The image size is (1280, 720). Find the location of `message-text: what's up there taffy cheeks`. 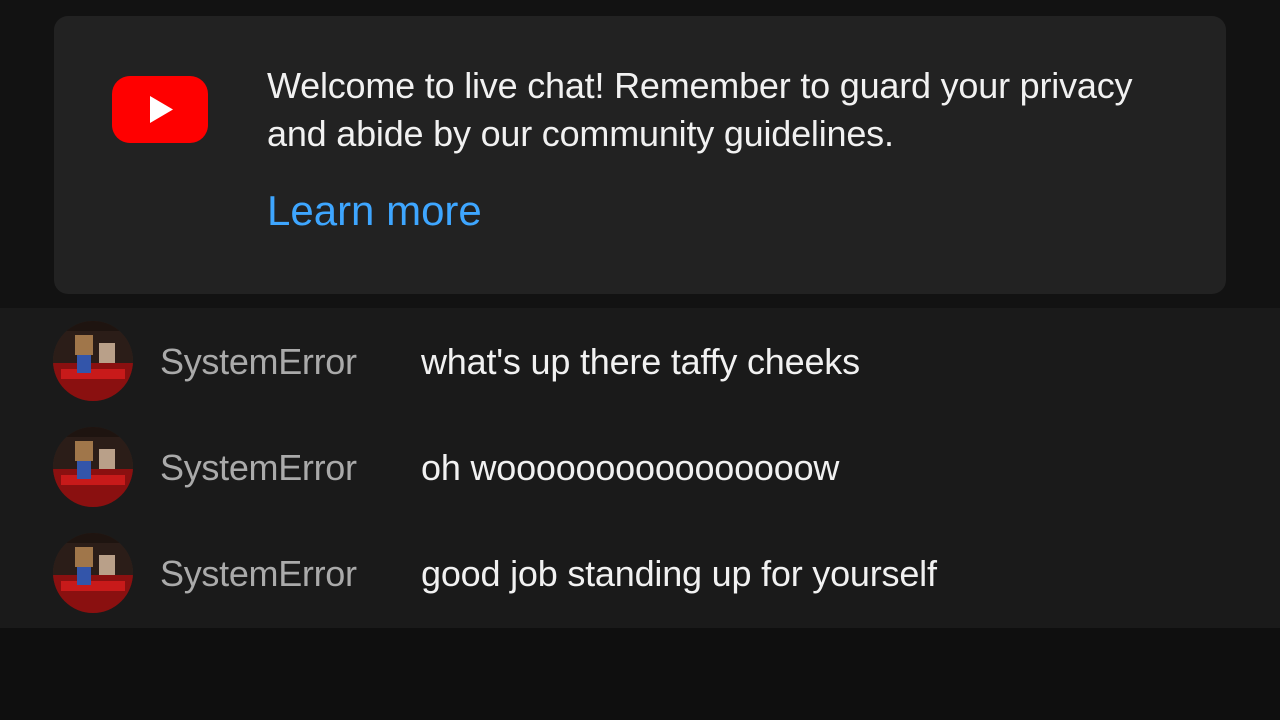

message-text: what's up there taffy cheeks is located at coordinates (640, 361).